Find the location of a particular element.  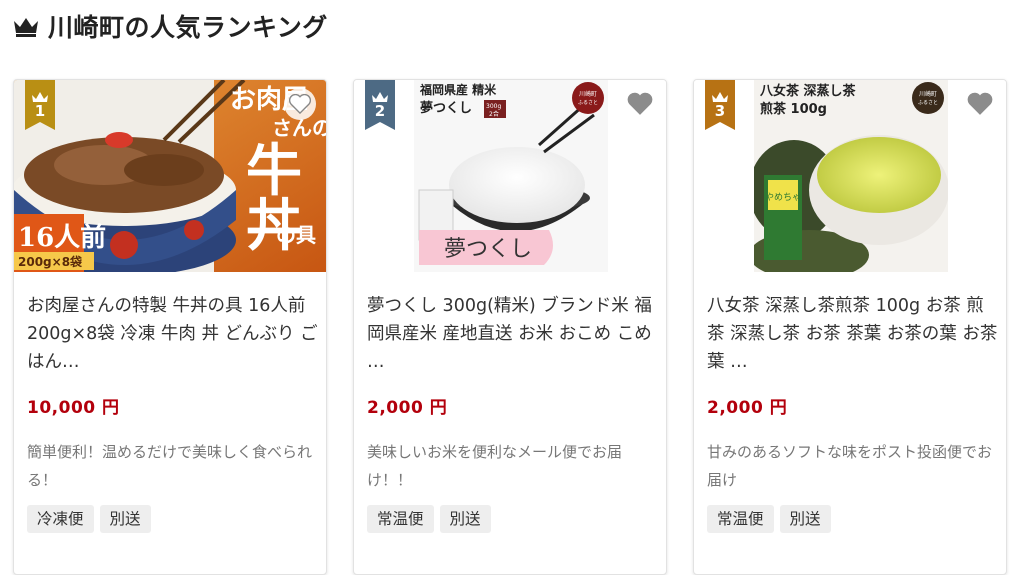

rank-number: 2 is located at coordinates (380, 111).